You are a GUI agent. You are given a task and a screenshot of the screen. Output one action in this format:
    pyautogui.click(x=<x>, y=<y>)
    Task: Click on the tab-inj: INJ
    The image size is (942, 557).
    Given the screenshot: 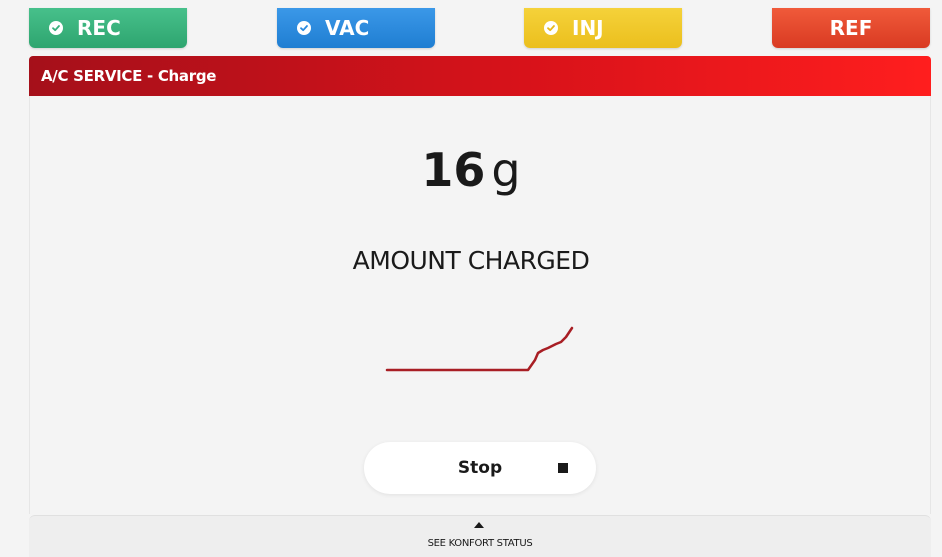 What is the action you would take?
    pyautogui.click(x=603, y=28)
    